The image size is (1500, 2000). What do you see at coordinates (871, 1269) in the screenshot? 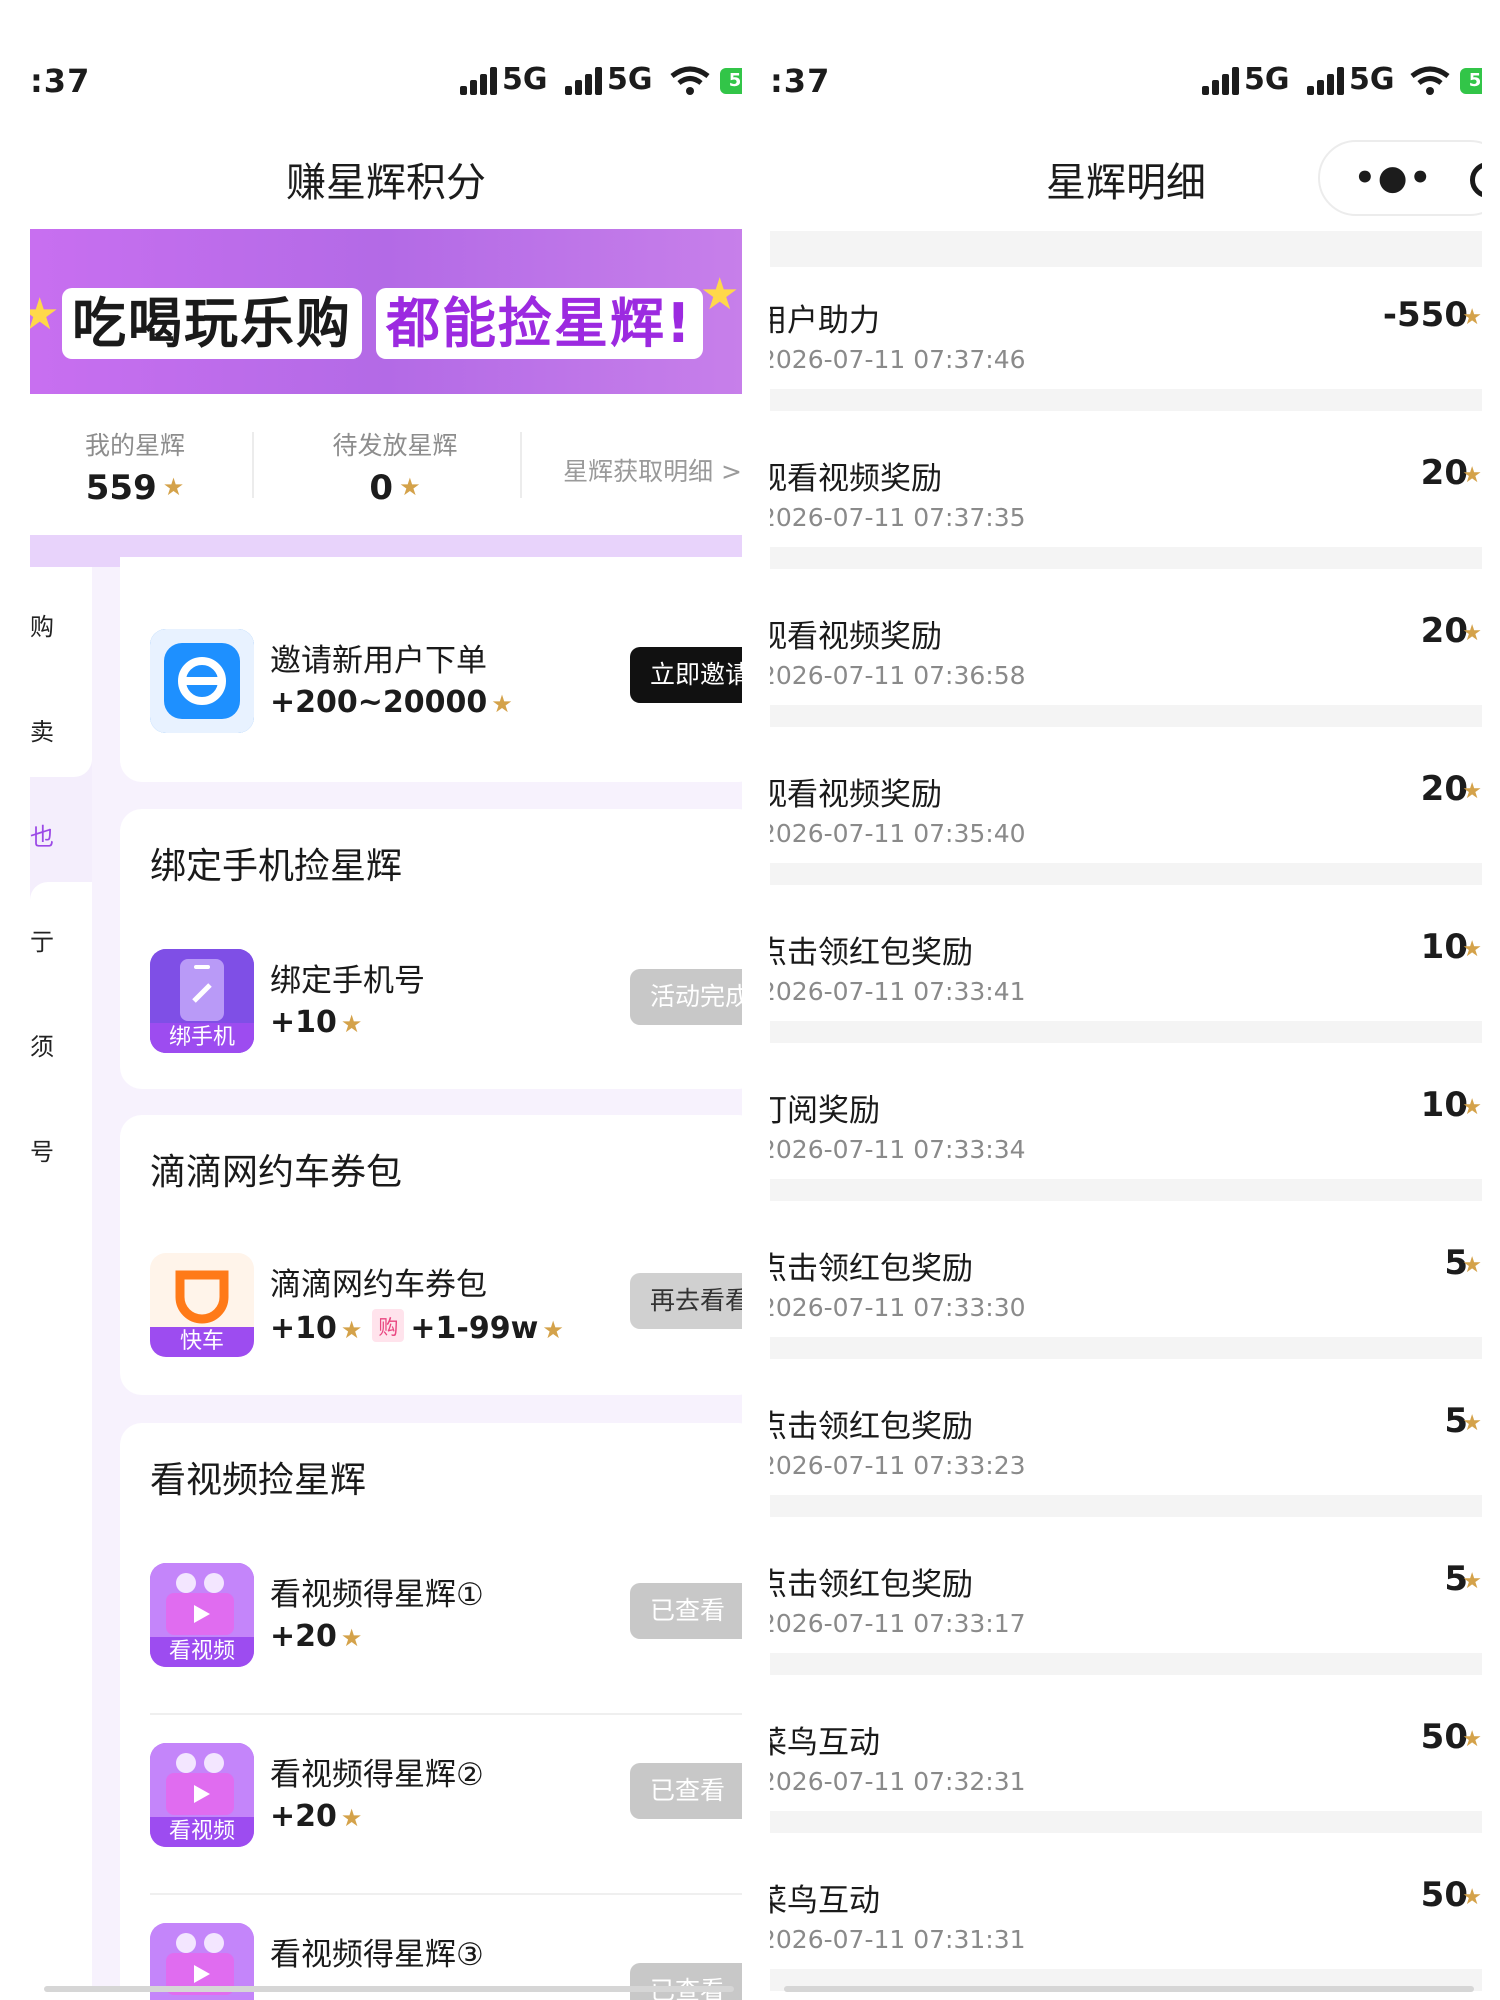
I see `record-name: 点击领红包奖励` at bounding box center [871, 1269].